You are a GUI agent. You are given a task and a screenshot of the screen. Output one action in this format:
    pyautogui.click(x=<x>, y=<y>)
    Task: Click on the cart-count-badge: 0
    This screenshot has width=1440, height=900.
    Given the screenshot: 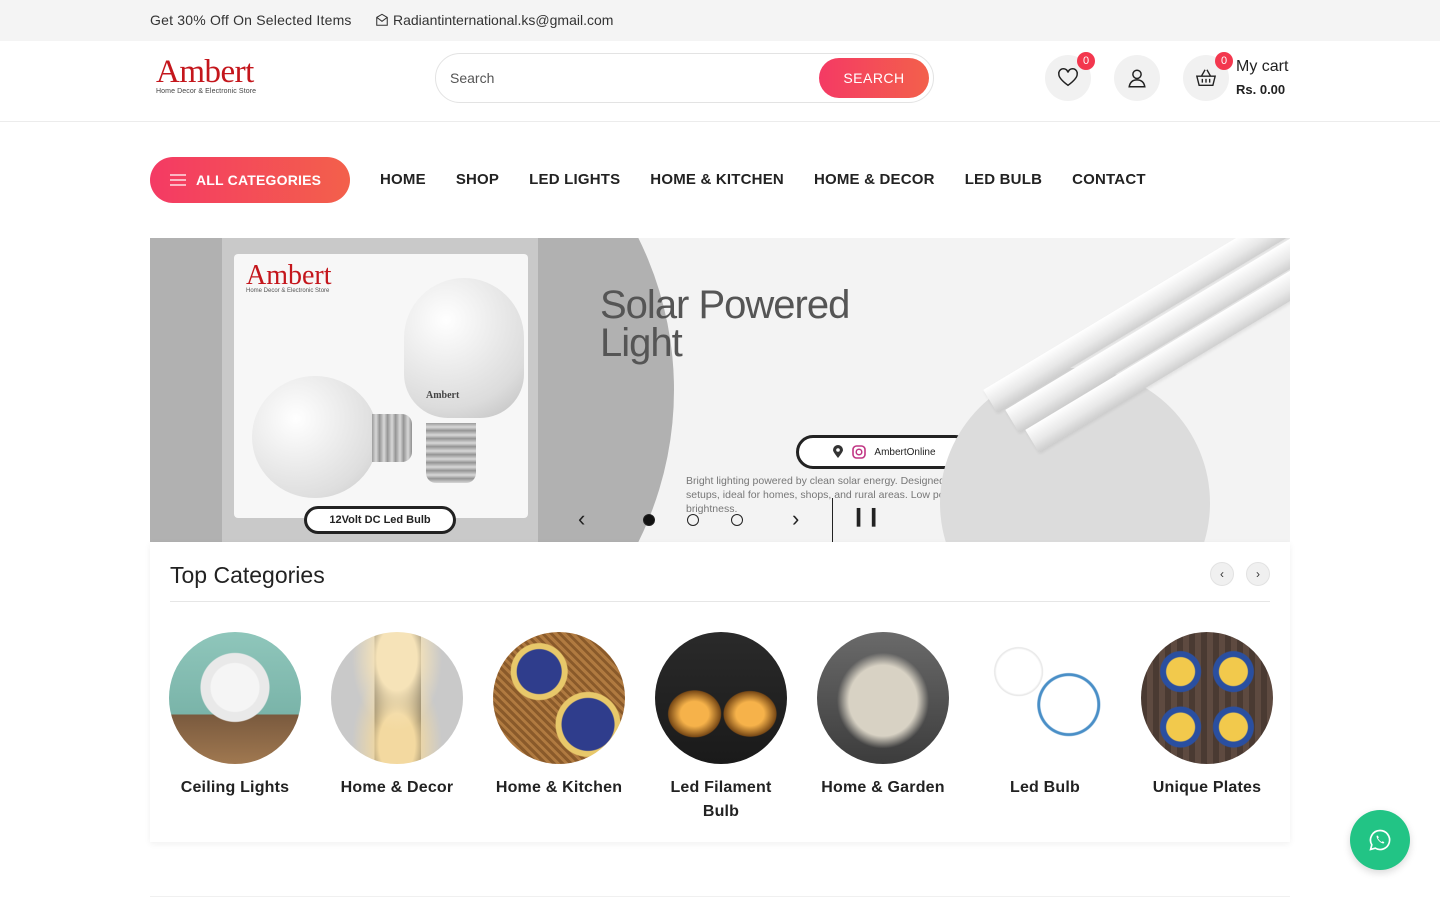 What is the action you would take?
    pyautogui.click(x=1224, y=61)
    